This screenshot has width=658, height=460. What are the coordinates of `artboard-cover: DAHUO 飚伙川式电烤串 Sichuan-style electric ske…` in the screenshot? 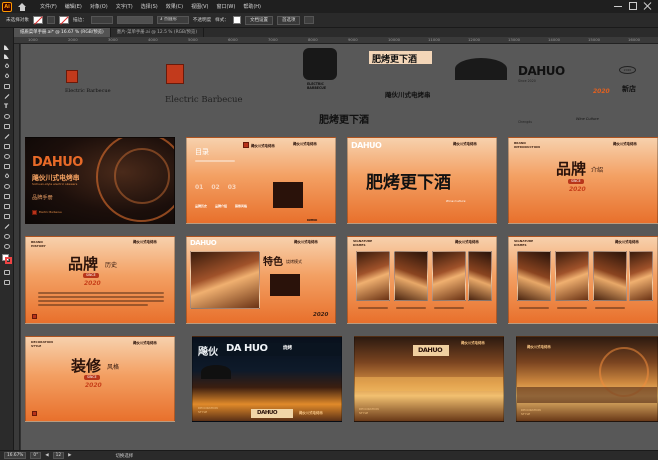 It's located at (100, 180).